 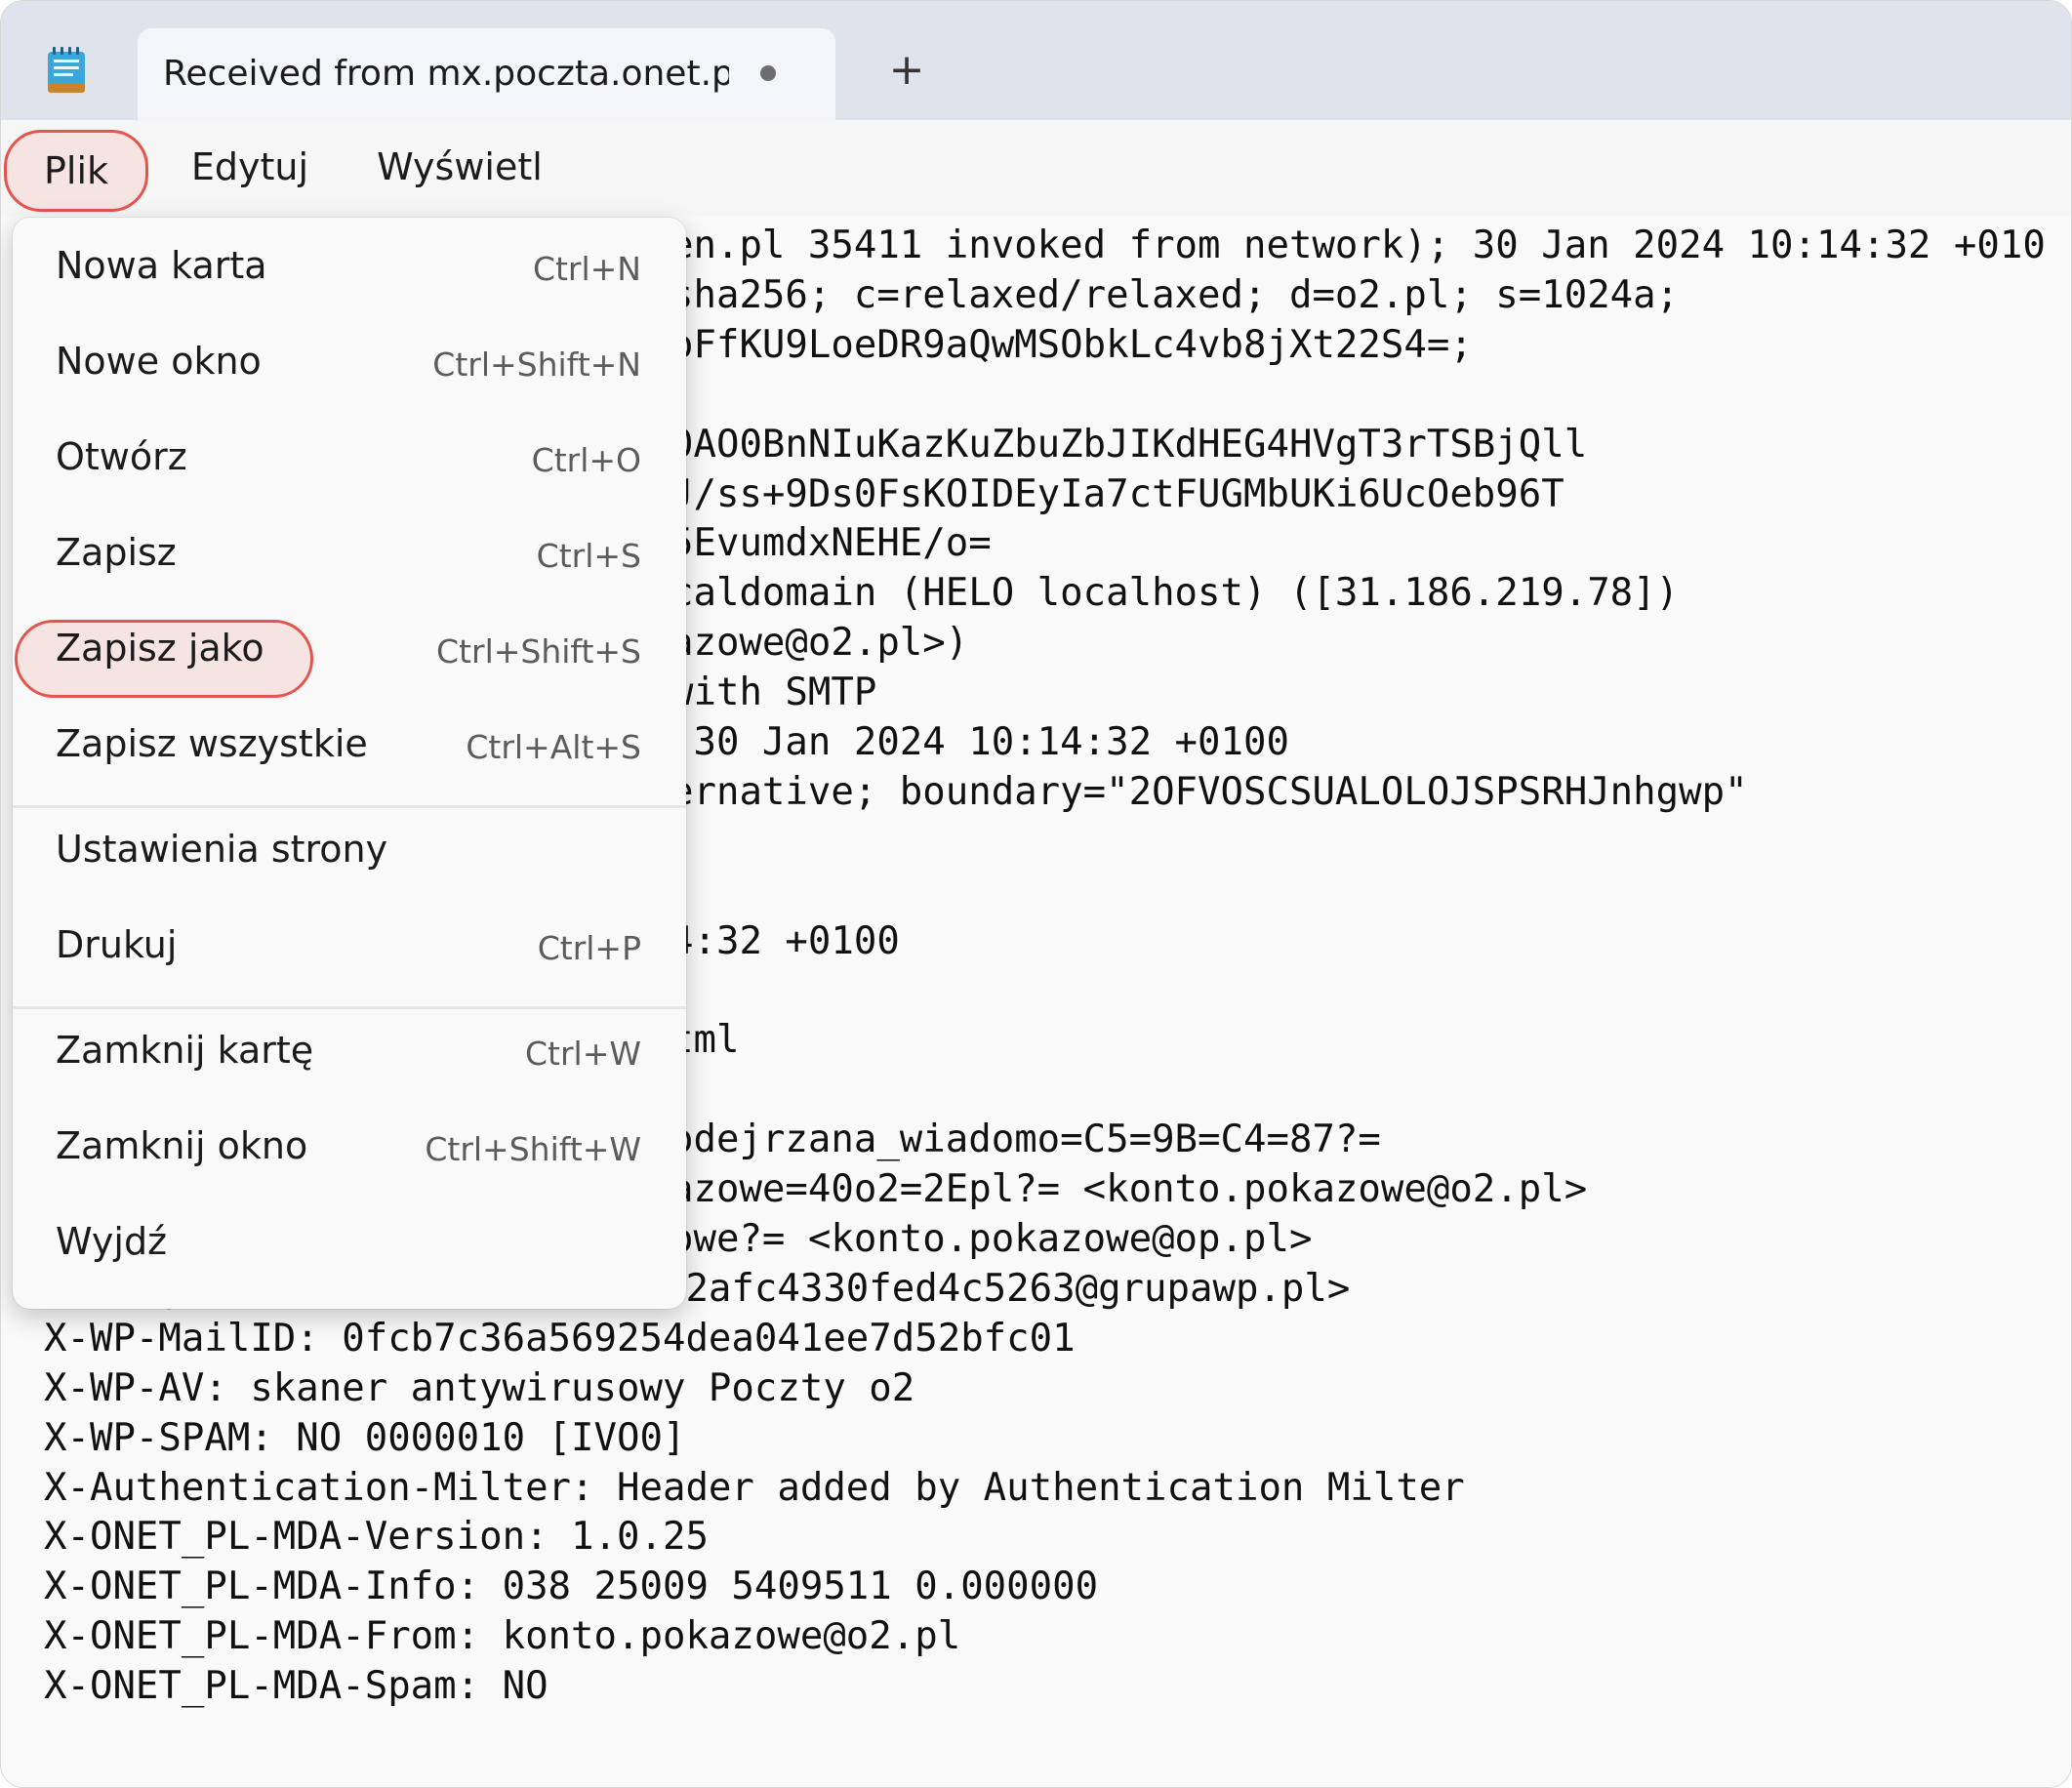 What do you see at coordinates (117, 944) in the screenshot?
I see `menu-item-label: Drukuj` at bounding box center [117, 944].